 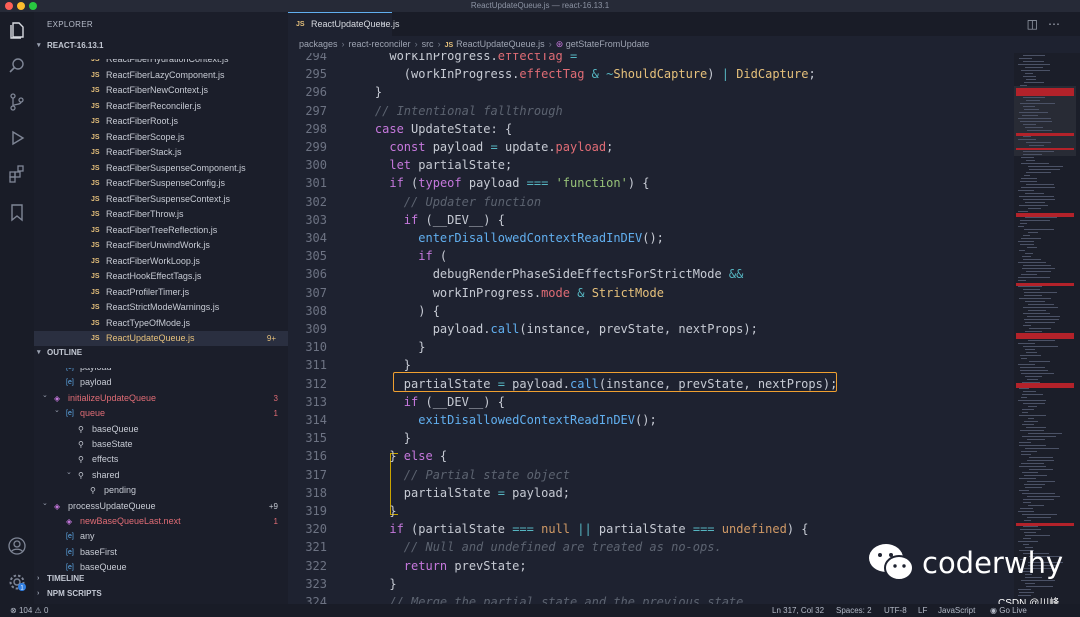 What do you see at coordinates (161, 593) in the screenshot?
I see `npm-scripts-section-header: › NPM SCRIPTS` at bounding box center [161, 593].